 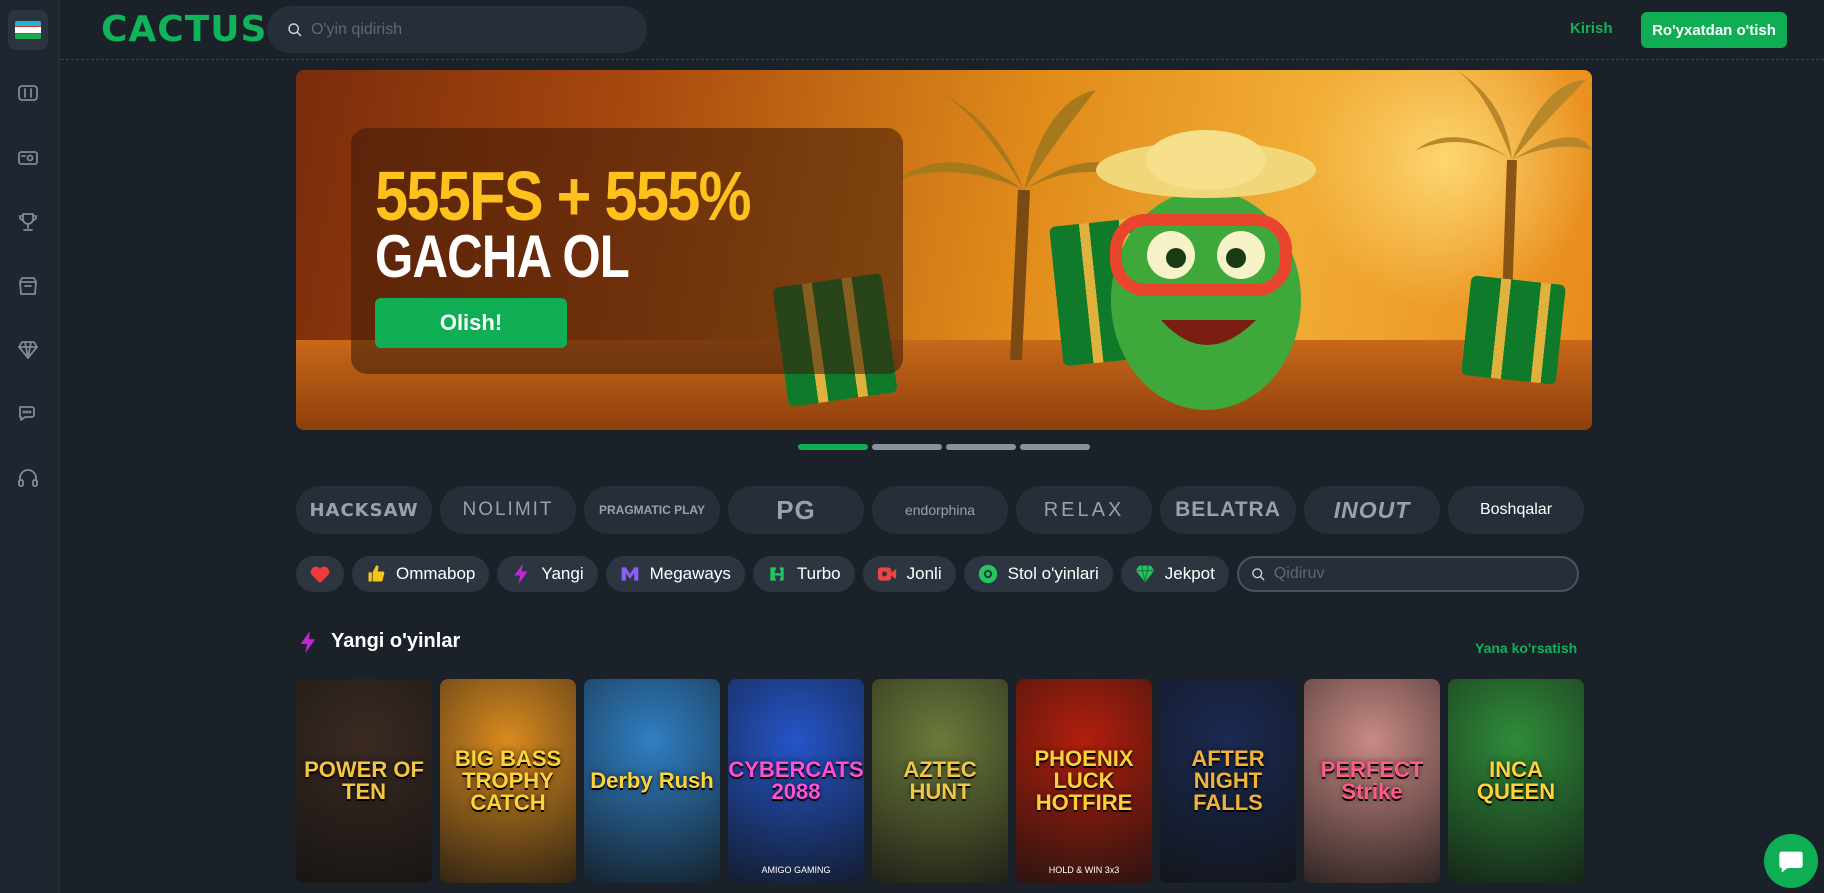 I want to click on game-title: POWER OF TEN, so click(x=364, y=780).